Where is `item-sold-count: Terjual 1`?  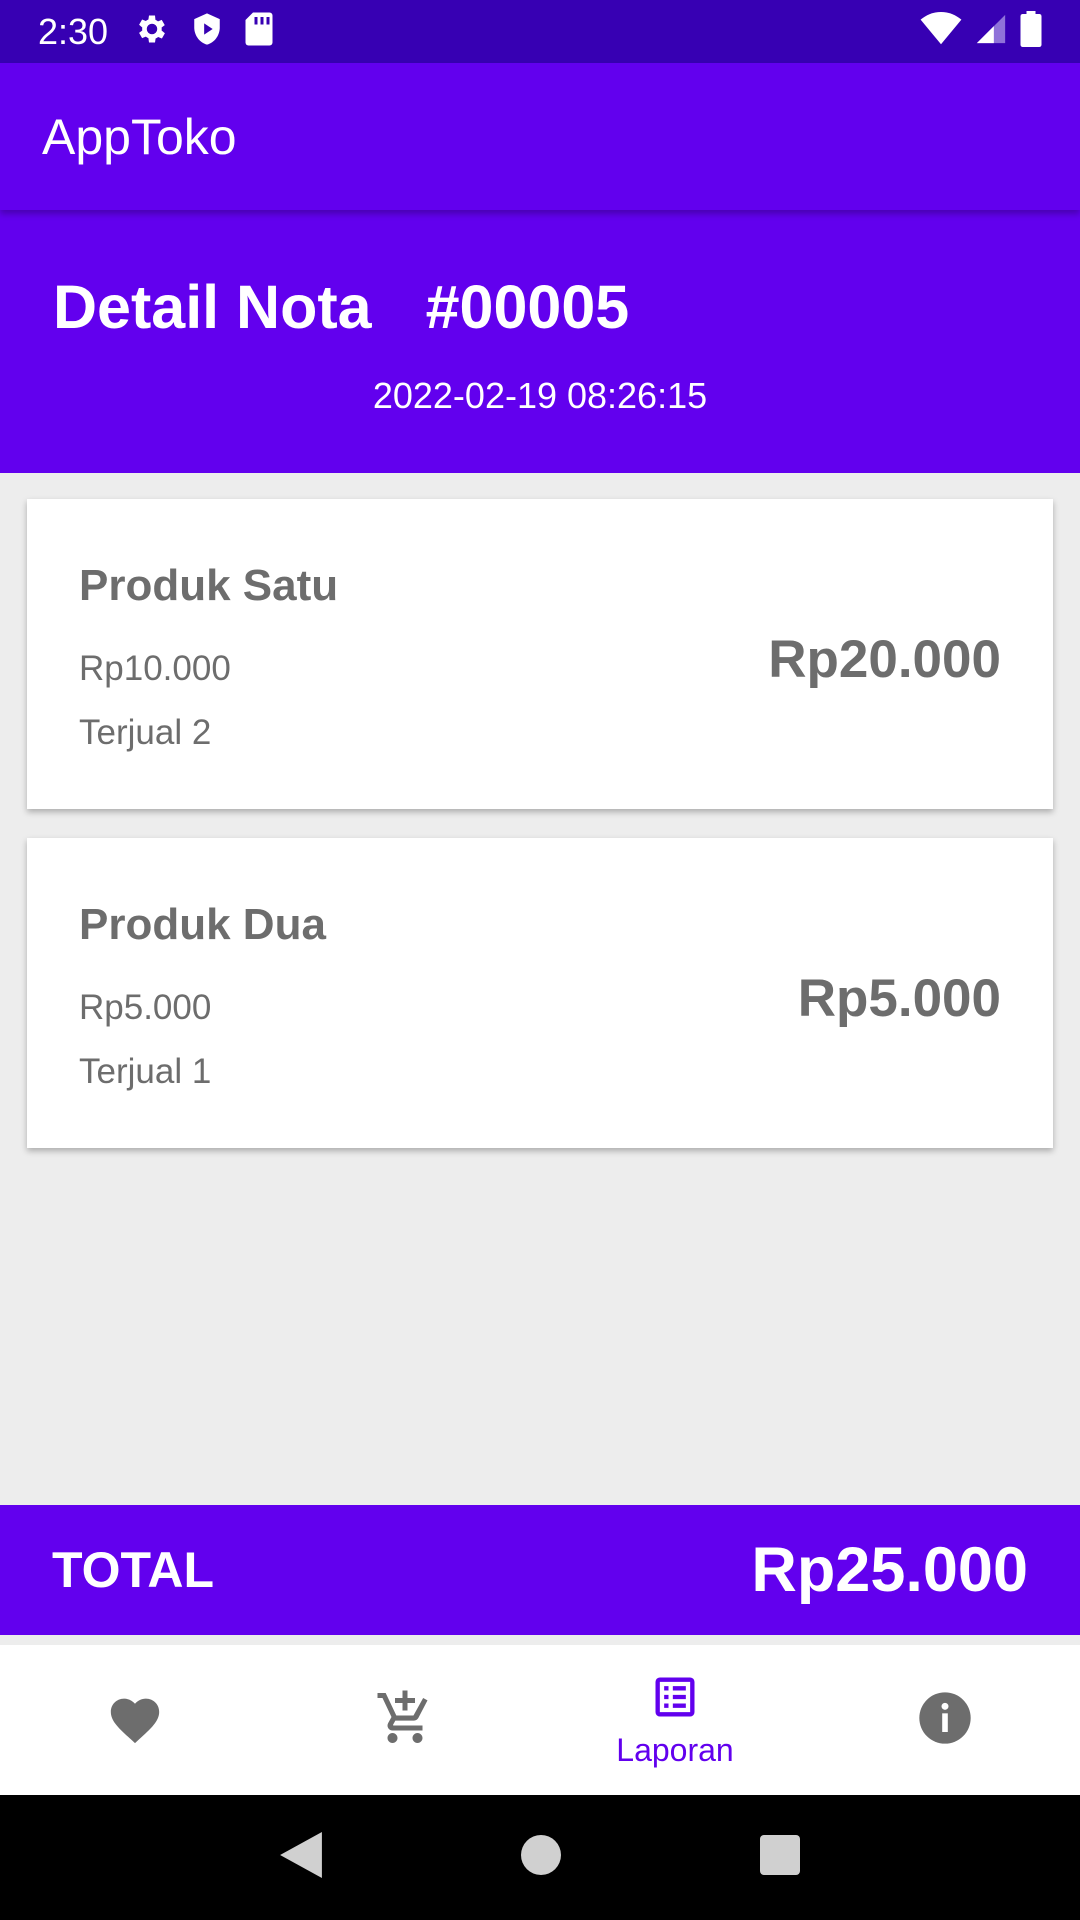 item-sold-count: Terjual 1 is located at coordinates (145, 1071).